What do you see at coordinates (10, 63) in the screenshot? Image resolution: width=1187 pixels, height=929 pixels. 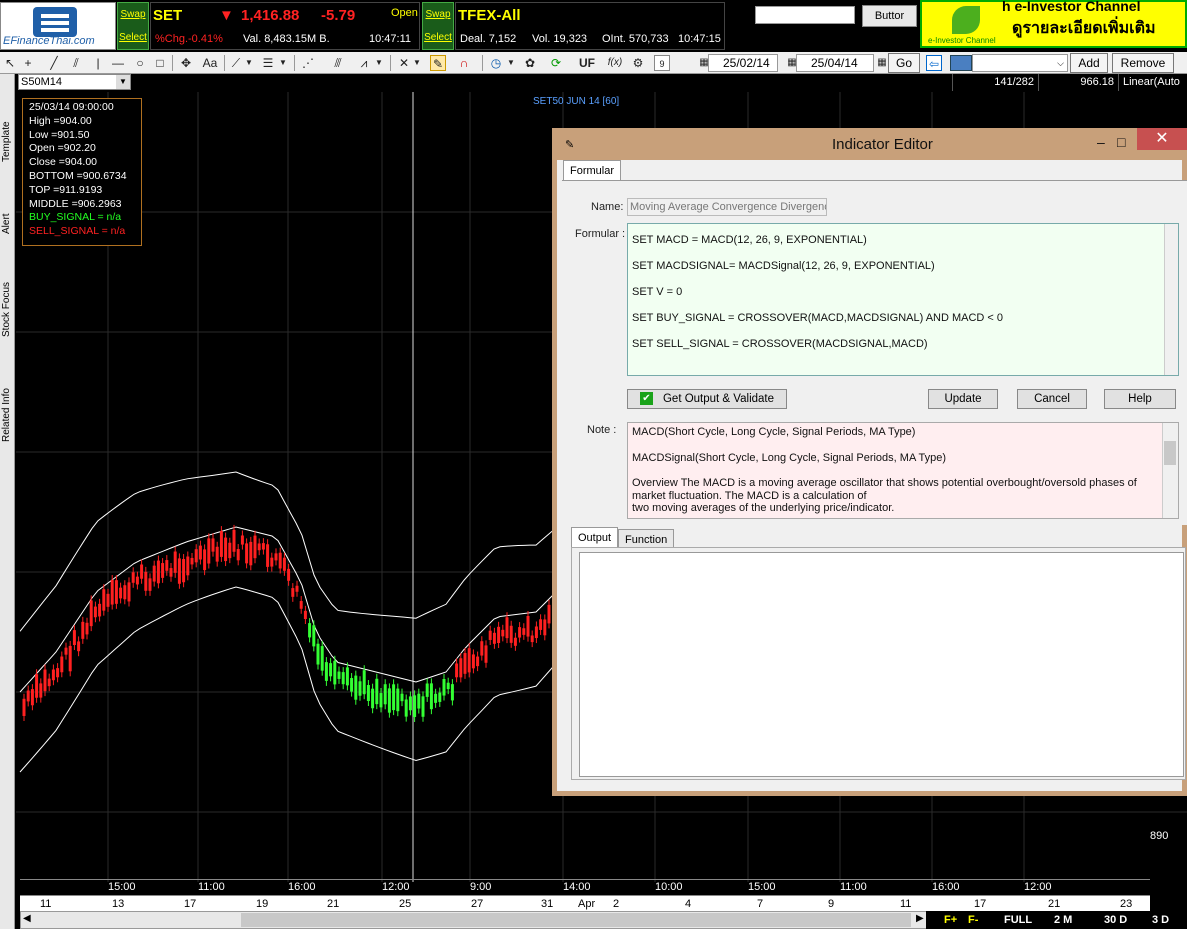 I see `pointer-icon: ↖` at bounding box center [10, 63].